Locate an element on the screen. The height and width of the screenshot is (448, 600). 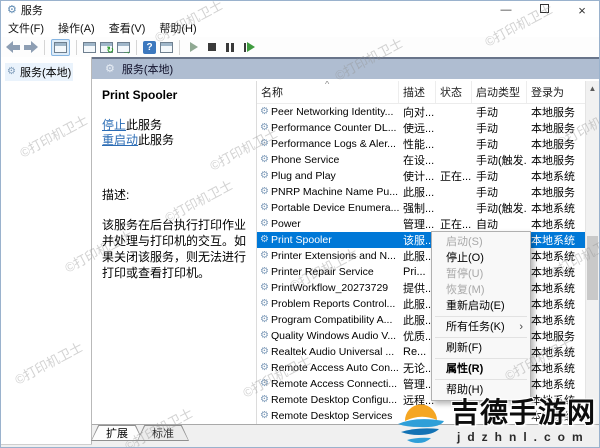
table-row: ⚙ Power 管理... 正在... 自动 本地系统 is located at coordinates (421, 224).